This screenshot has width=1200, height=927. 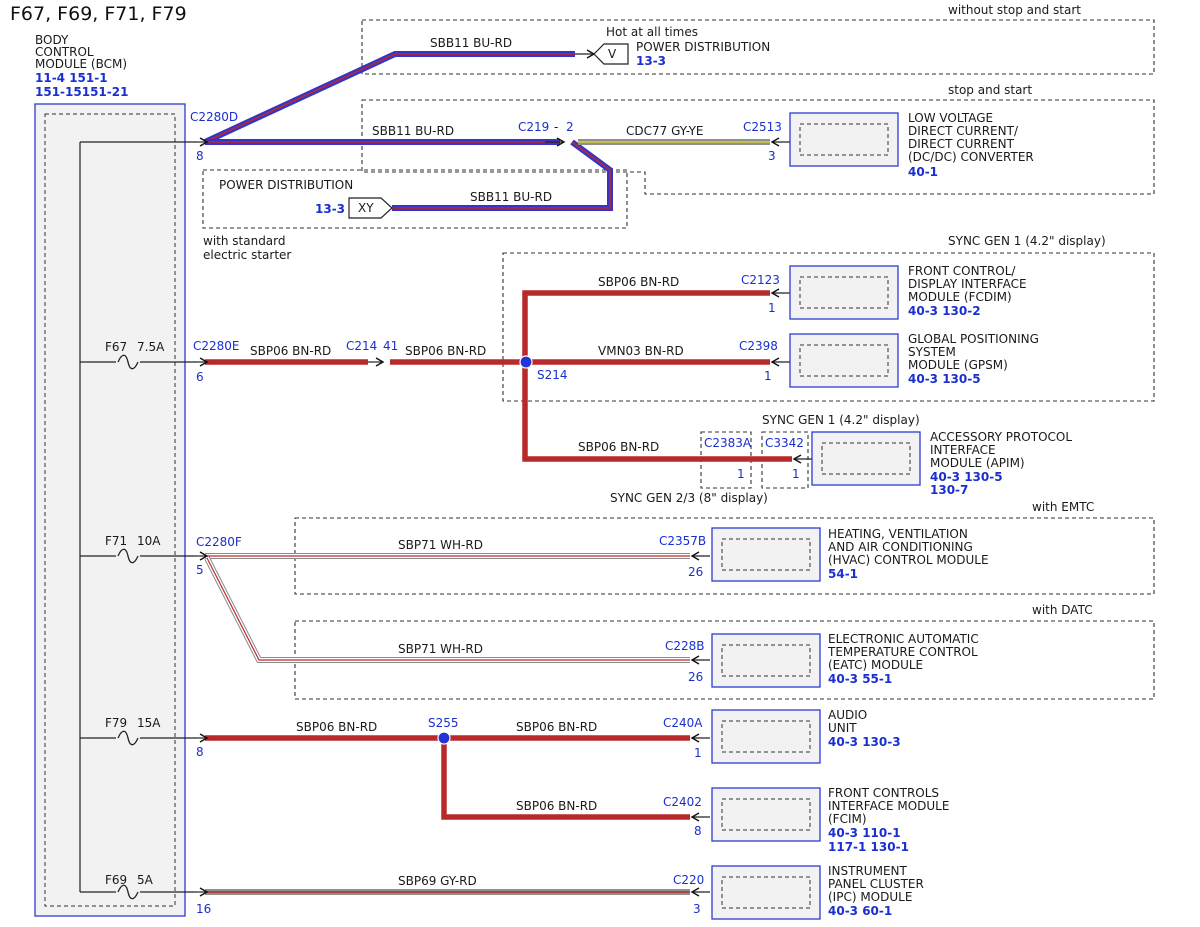 I want to click on bcm-label-3: MODULE (BCM), so click(x=81, y=64).